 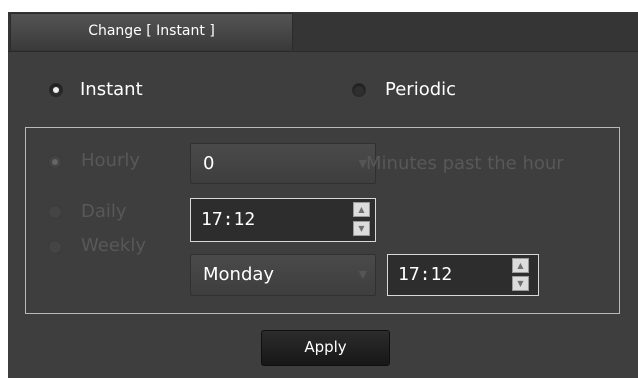 What do you see at coordinates (209, 163) in the screenshot?
I see `hourly-minutes-value: 0` at bounding box center [209, 163].